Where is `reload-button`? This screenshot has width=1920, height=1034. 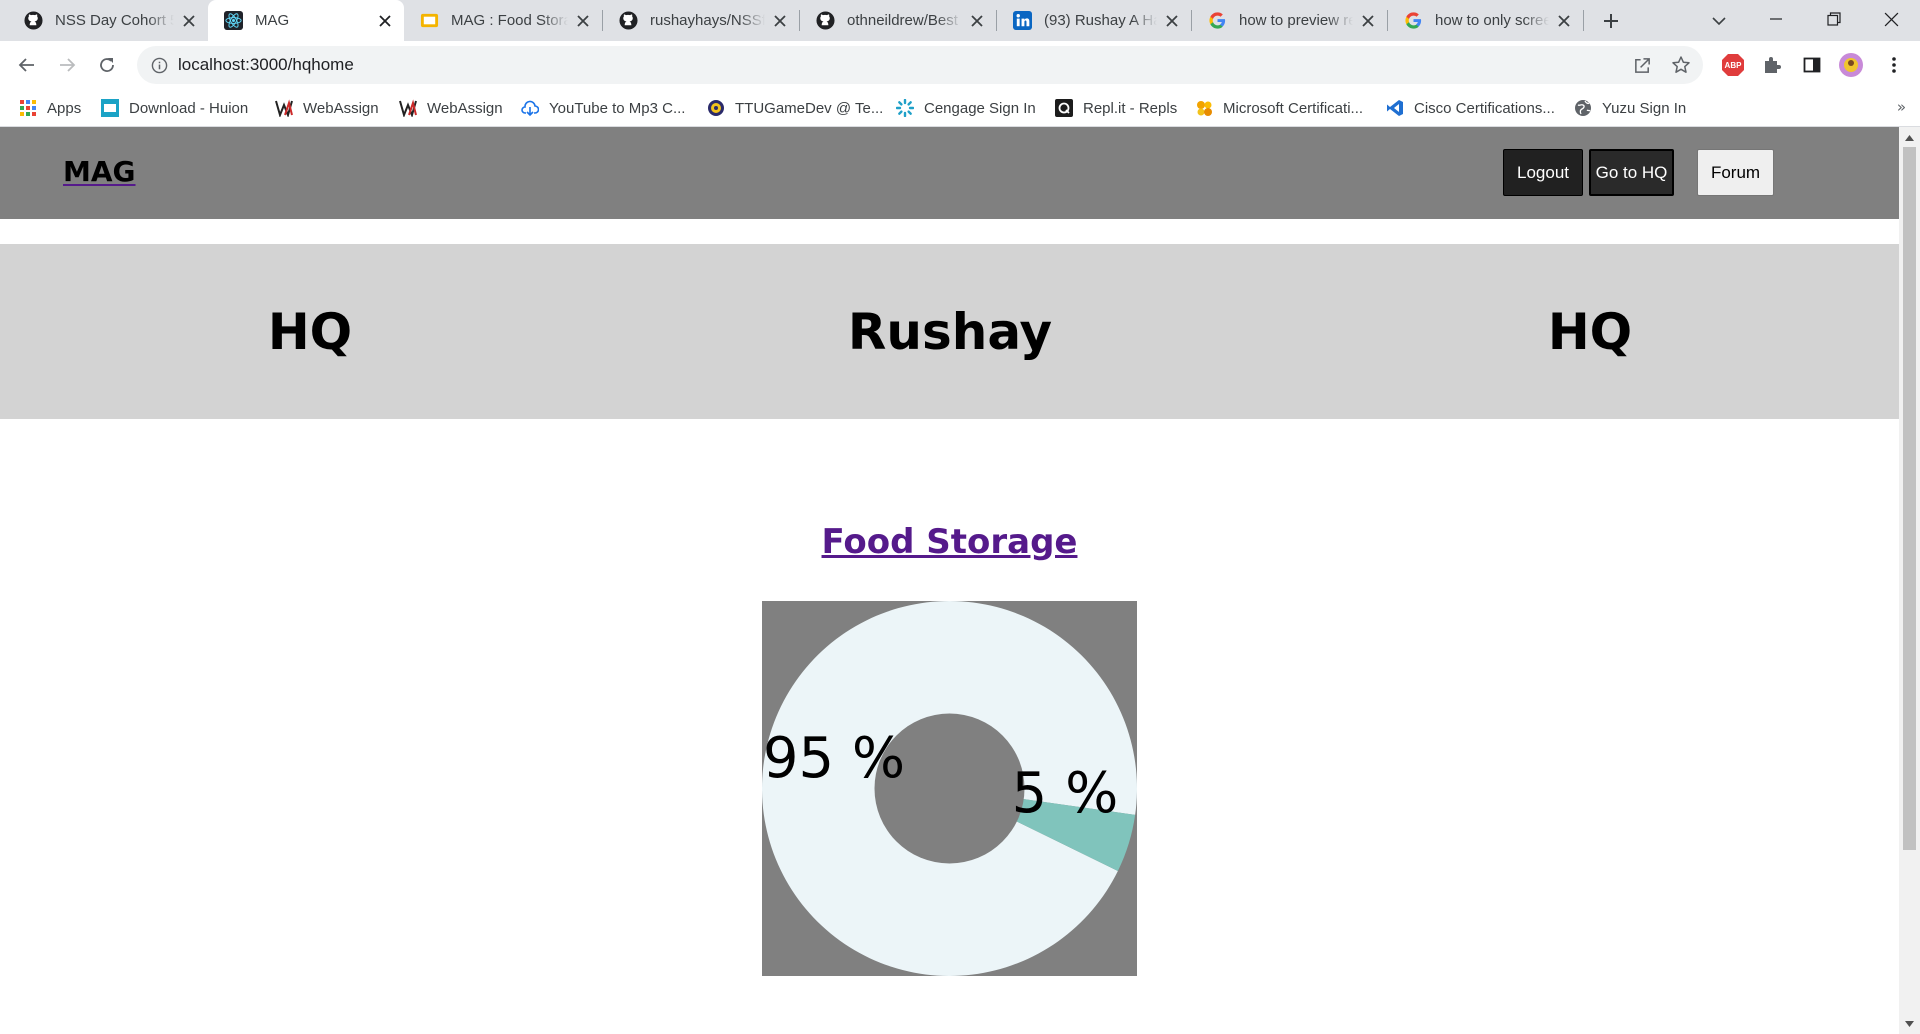 reload-button is located at coordinates (107, 65).